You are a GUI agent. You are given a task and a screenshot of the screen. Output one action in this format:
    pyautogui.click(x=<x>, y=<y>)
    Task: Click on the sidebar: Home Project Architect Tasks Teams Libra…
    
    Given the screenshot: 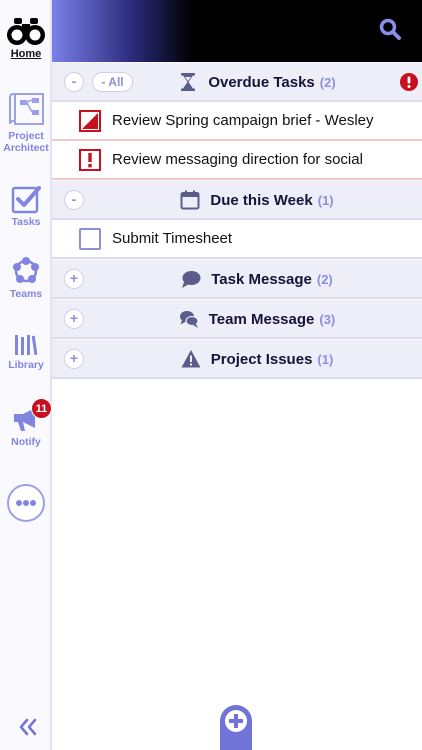 What is the action you would take?
    pyautogui.click(x=26, y=375)
    